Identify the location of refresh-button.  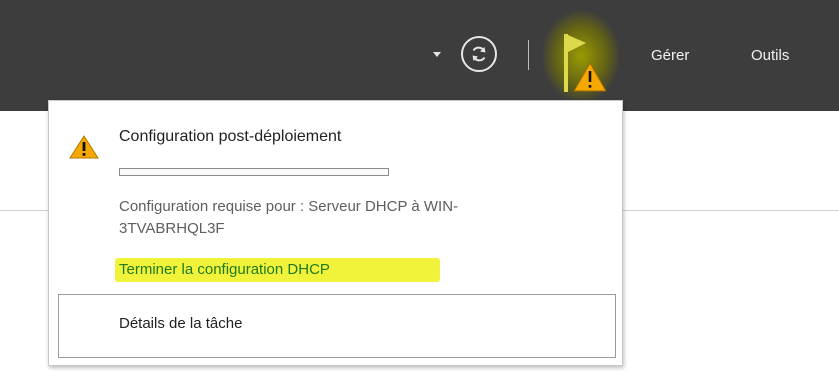
(479, 54).